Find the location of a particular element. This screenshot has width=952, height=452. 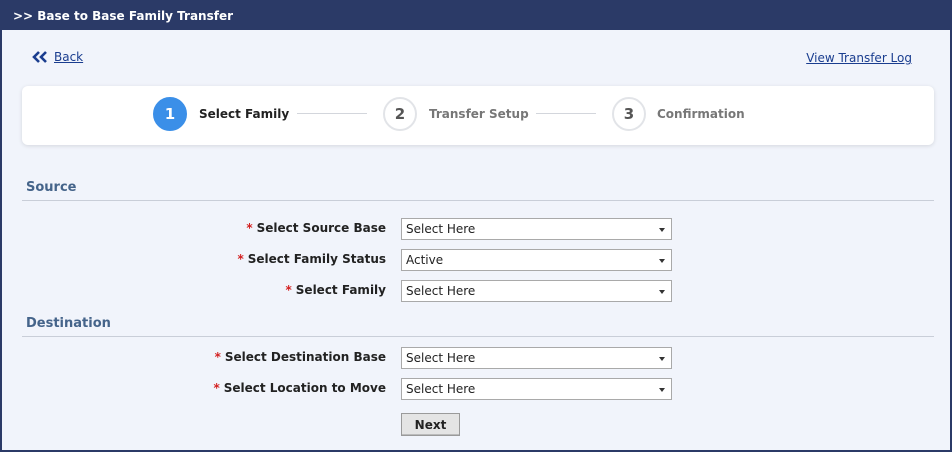

source-base-label-text: Select Source Base is located at coordinates (321, 228).